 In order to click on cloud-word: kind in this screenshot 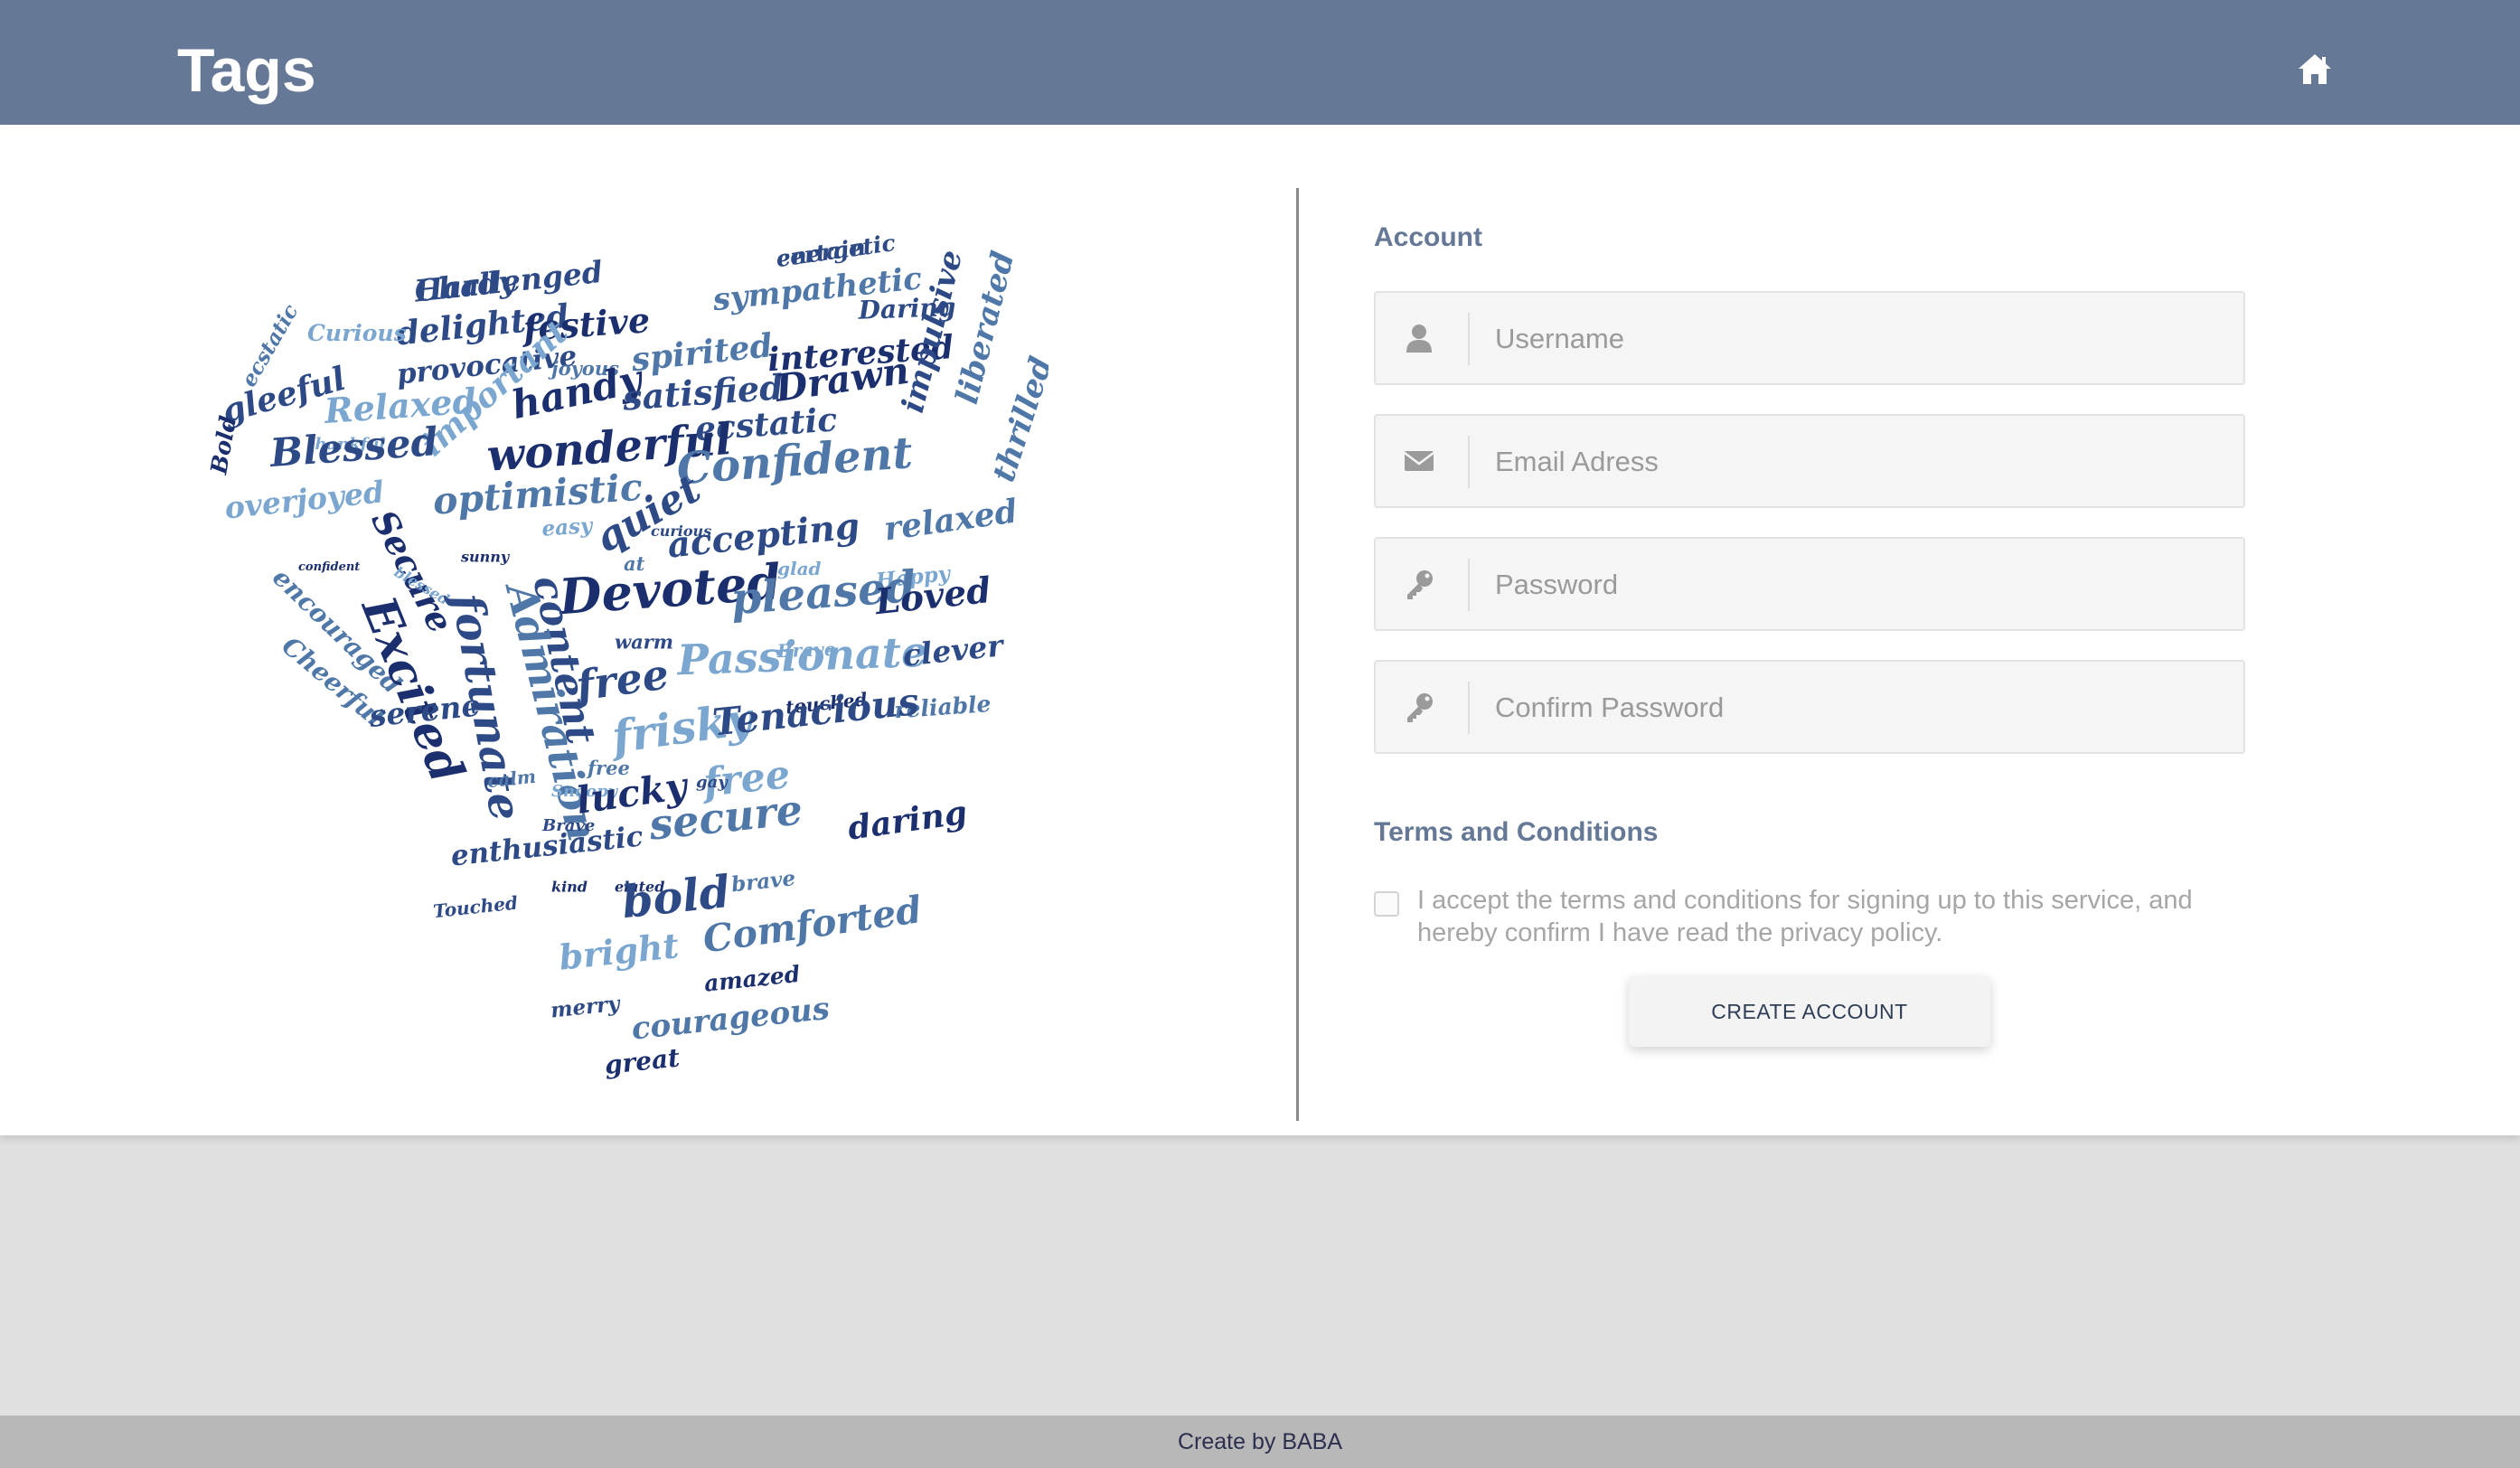, I will do `click(570, 886)`.